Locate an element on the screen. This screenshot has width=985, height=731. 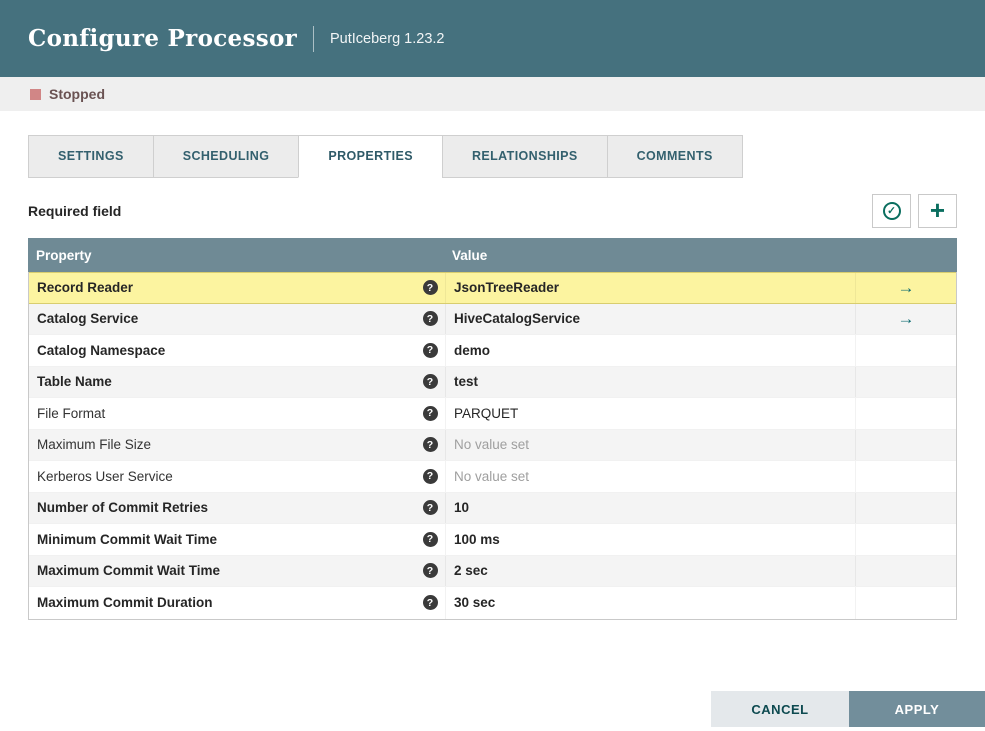
cancel-button: CANCEL is located at coordinates (780, 709).